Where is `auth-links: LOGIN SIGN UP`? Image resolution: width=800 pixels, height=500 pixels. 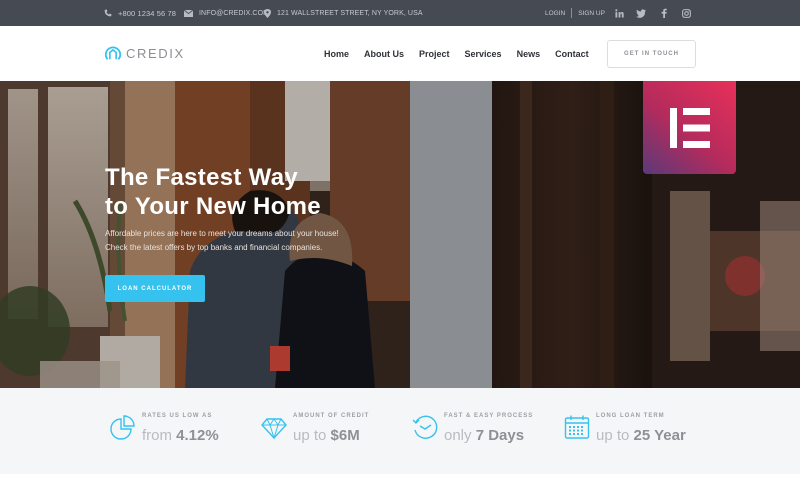
auth-links: LOGIN SIGN UP is located at coordinates (575, 13).